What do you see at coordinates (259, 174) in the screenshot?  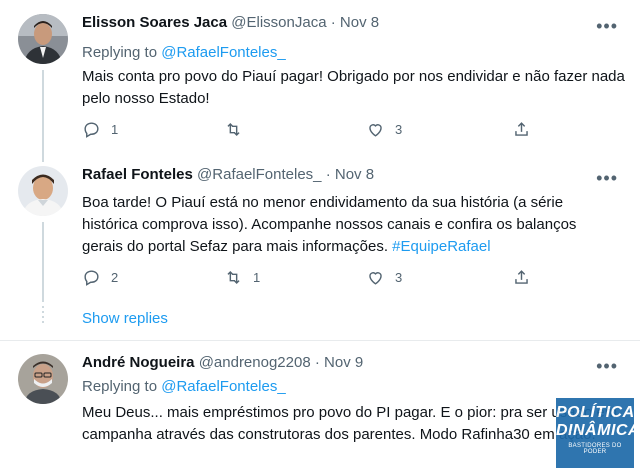 I see `author-handle: @RafaelFonteles_` at bounding box center [259, 174].